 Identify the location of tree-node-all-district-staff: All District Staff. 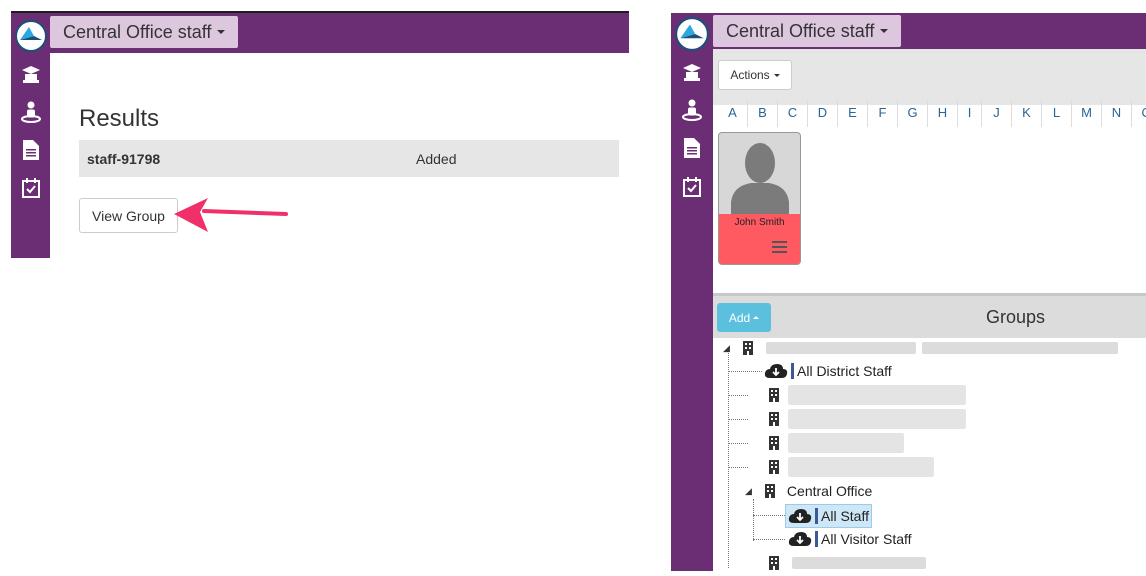
(828, 371).